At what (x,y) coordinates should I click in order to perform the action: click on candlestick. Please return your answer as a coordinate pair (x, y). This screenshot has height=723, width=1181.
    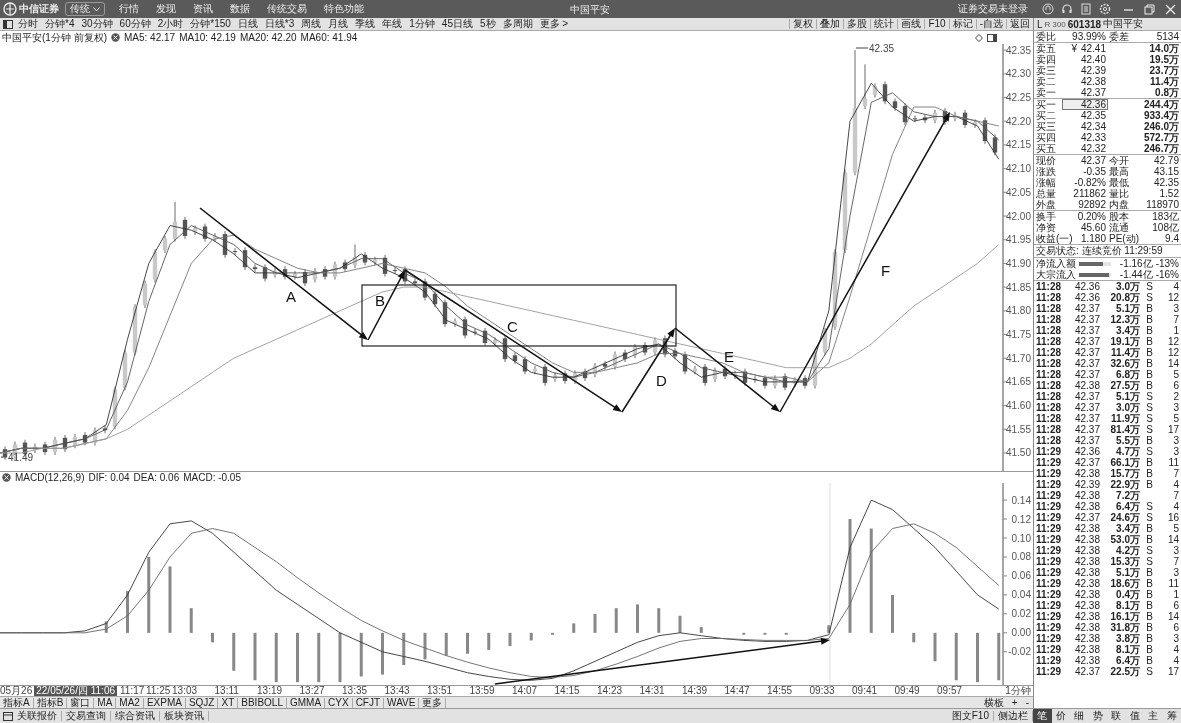
    Looking at the image, I should click on (415, 282).